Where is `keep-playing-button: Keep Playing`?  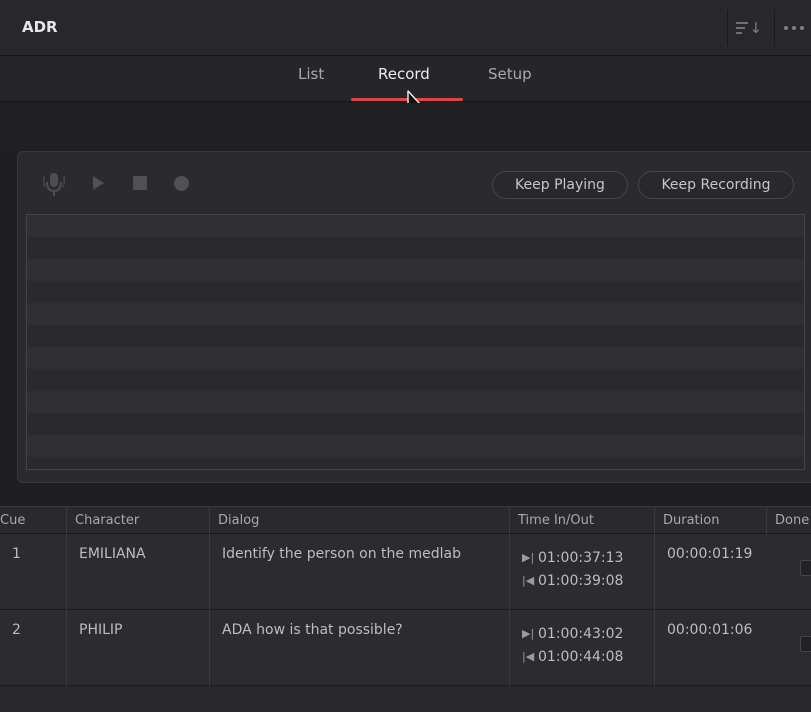 keep-playing-button: Keep Playing is located at coordinates (560, 185).